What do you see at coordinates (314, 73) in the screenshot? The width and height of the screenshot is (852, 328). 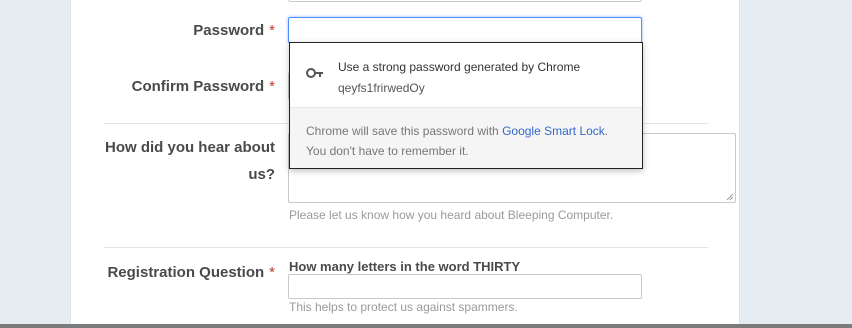 I see `key-icon` at bounding box center [314, 73].